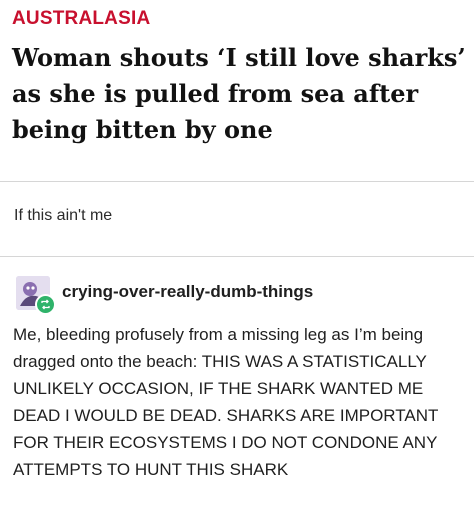 Image resolution: width=474 pixels, height=520 pixels. Describe the element at coordinates (63, 215) in the screenshot. I see `post-caption: If this ain't me` at that location.